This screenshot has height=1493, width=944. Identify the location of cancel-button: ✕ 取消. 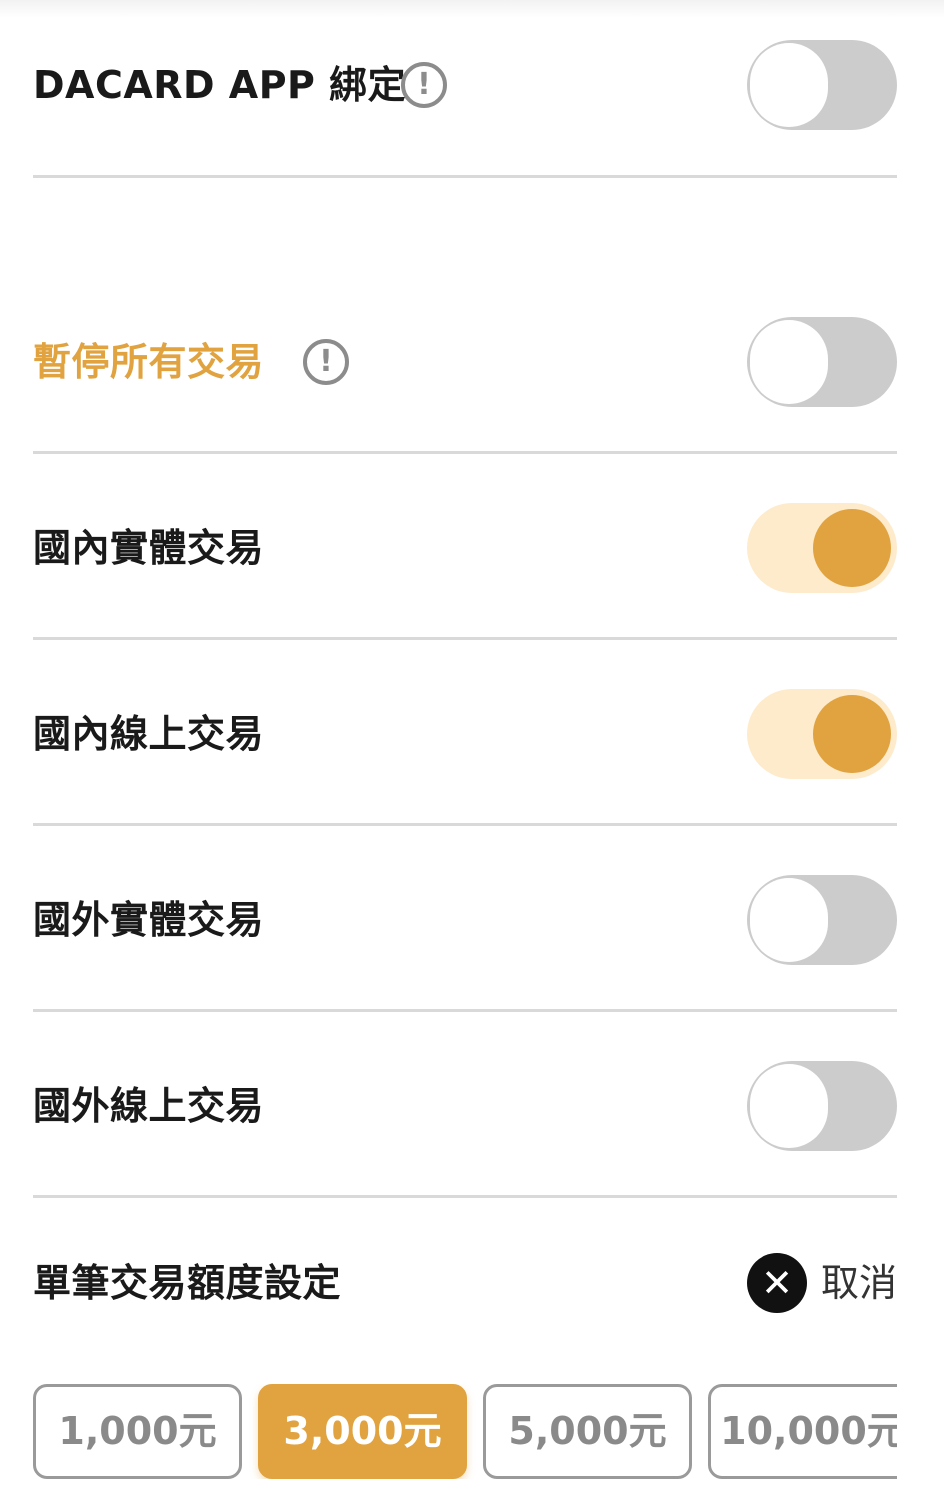
(821, 1283).